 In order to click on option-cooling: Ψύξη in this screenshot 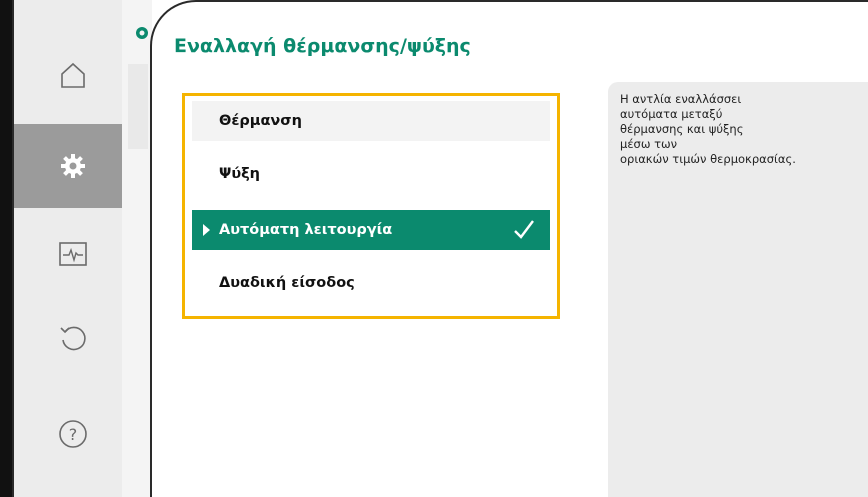, I will do `click(371, 174)`.